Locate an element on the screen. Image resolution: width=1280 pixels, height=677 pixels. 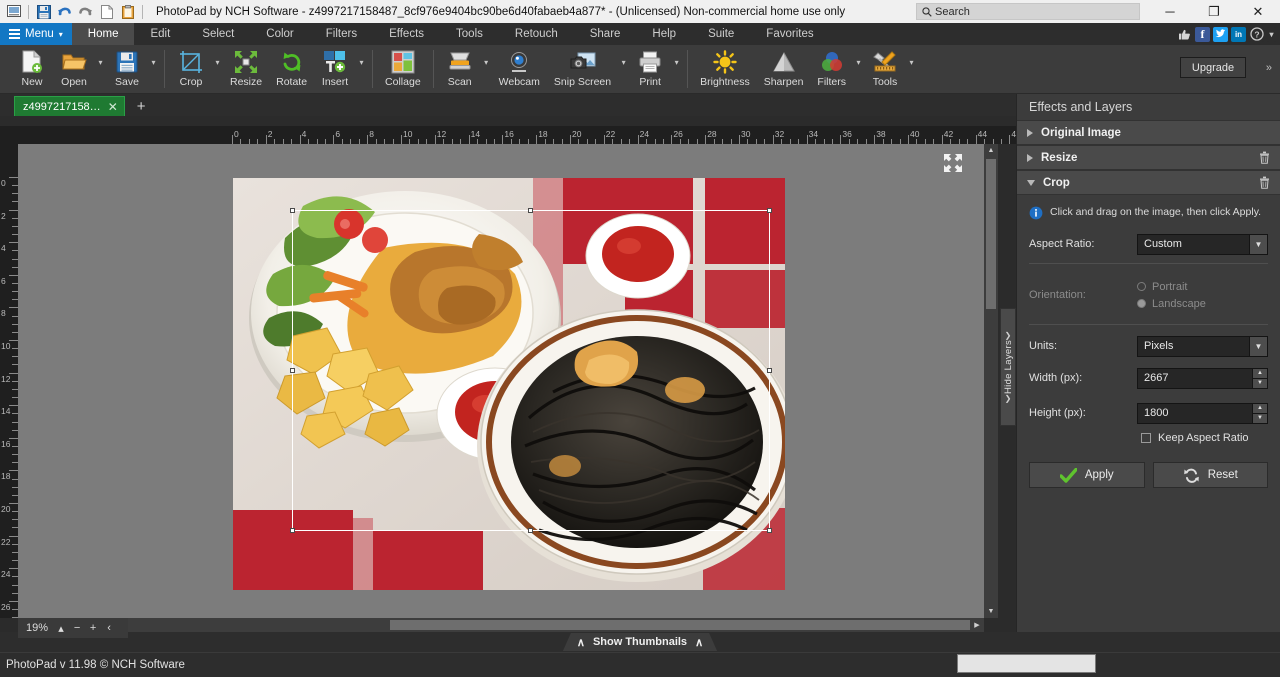
crop-handle-s is located at coordinates (530, 530).